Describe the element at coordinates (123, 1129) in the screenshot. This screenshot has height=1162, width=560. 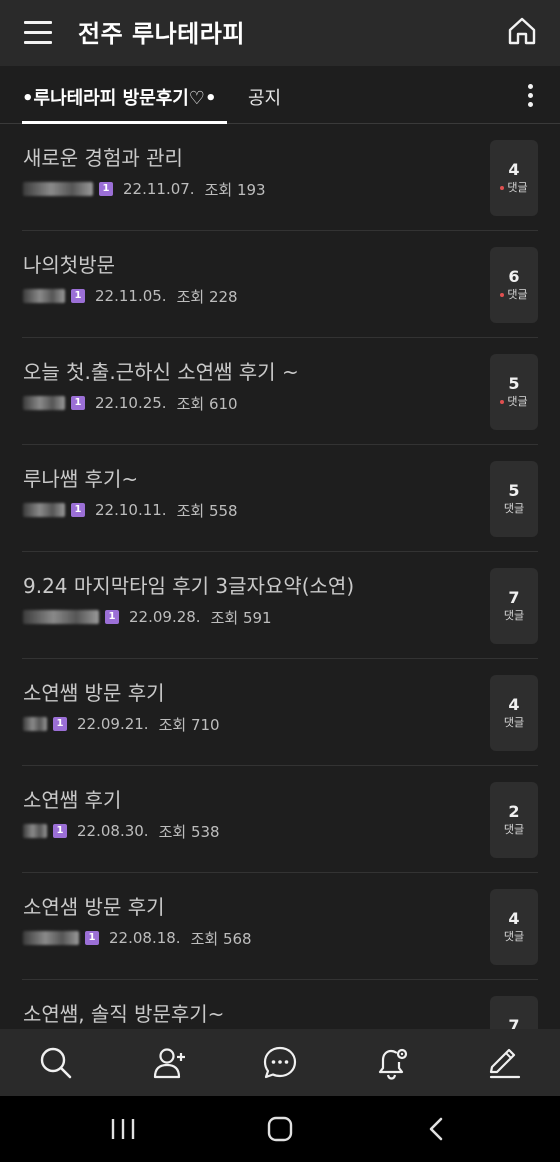
I see `recent-apps-icon` at that location.